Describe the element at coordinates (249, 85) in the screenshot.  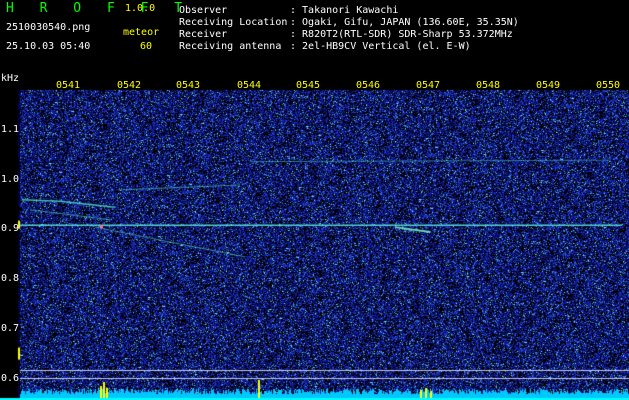
I see `x-tick-0544: 0544` at that location.